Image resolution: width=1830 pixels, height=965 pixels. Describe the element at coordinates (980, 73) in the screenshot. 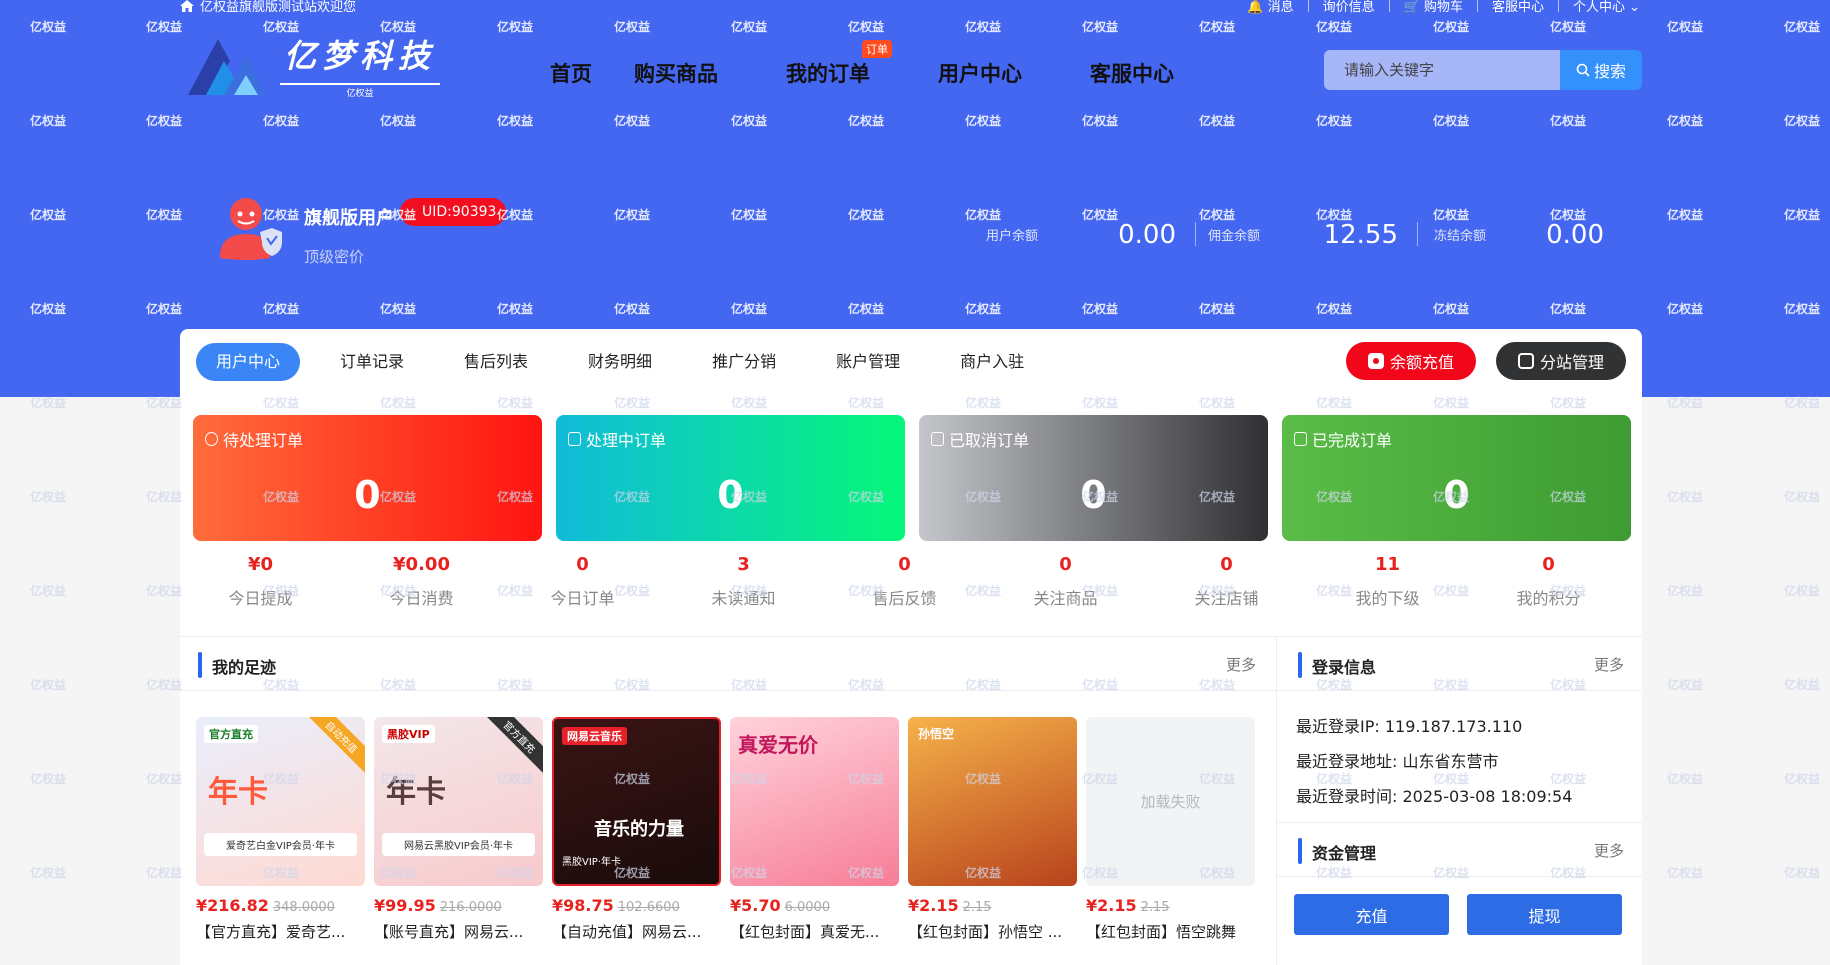

I see `nav-user-center: 用户中心` at that location.